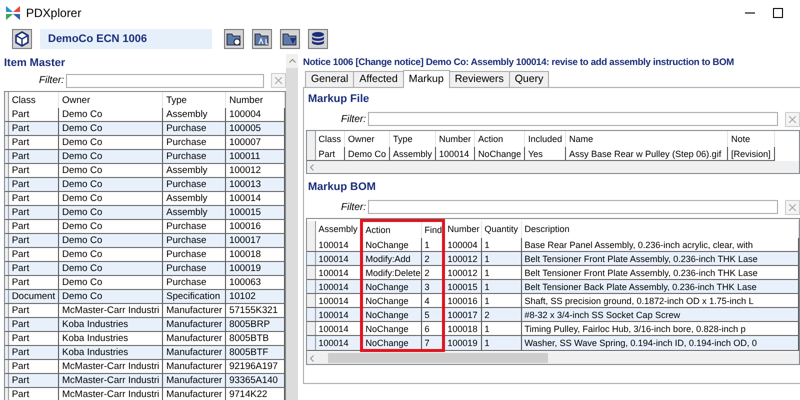 This screenshot has height=400, width=800. I want to click on window-title: PDXplorer, so click(54, 13).